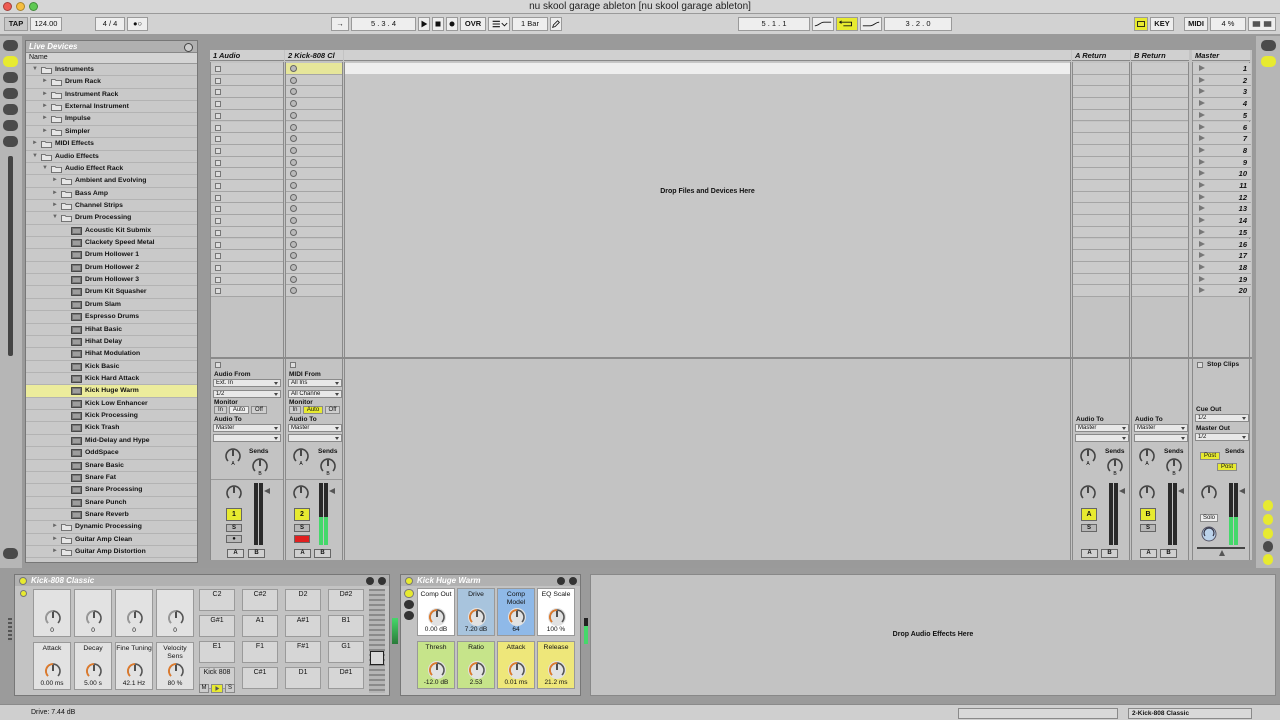 This screenshot has height=720, width=1280. I want to click on return-xfade-a: A, so click(1089, 553).